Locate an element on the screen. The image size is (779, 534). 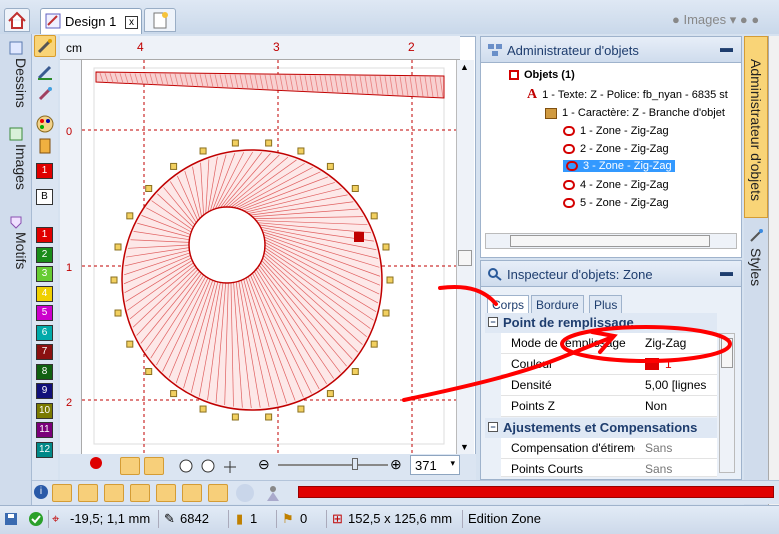
digitize-tool-button is located at coordinates (45, 72).